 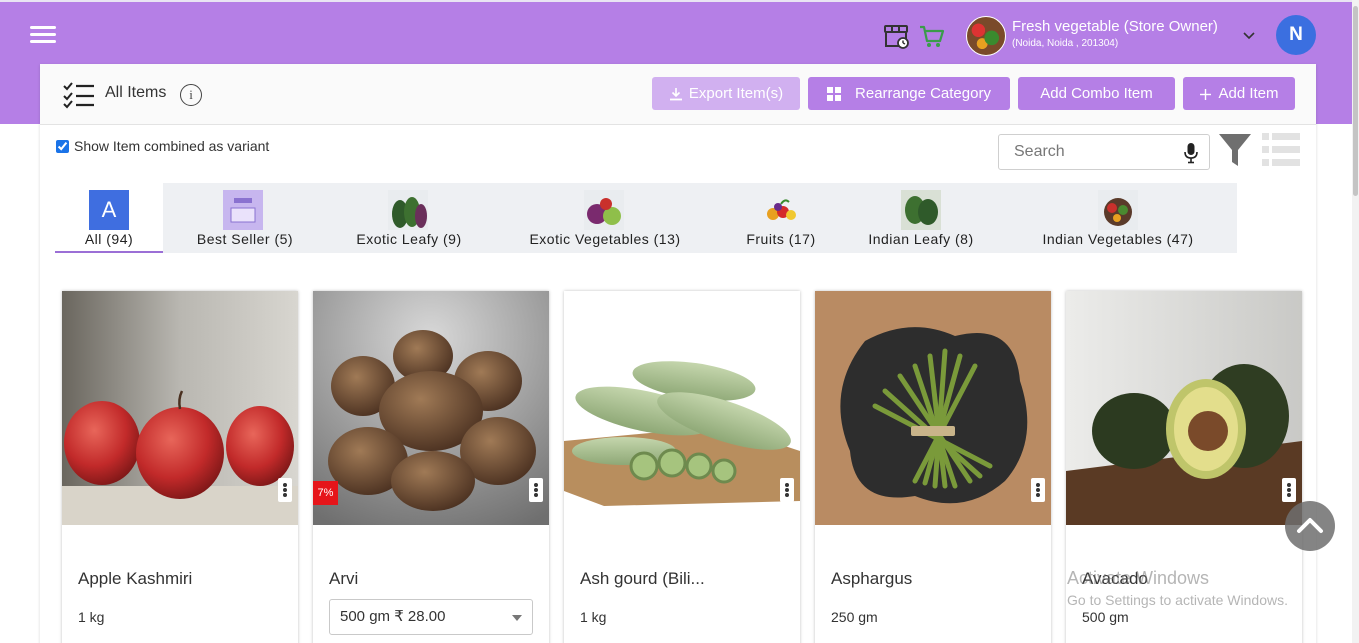 I want to click on search-box, so click(x=1104, y=152).